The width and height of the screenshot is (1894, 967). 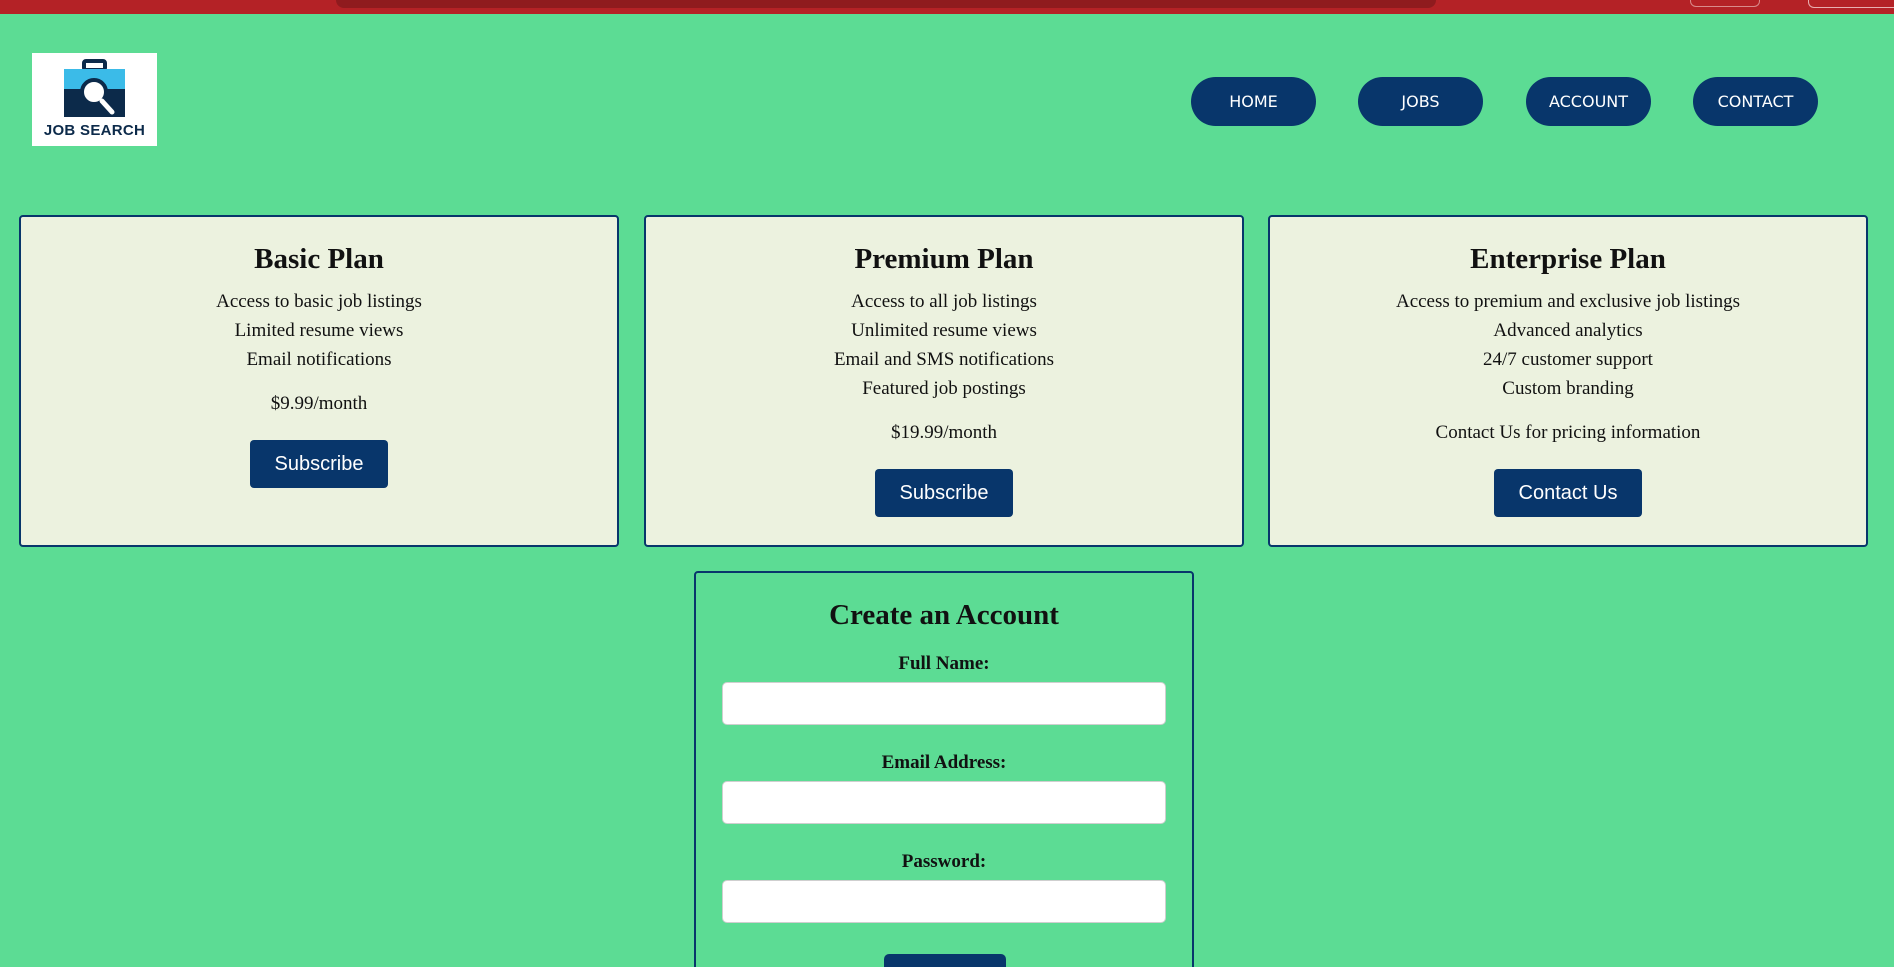 I want to click on browser-toolbar, so click(x=947, y=7).